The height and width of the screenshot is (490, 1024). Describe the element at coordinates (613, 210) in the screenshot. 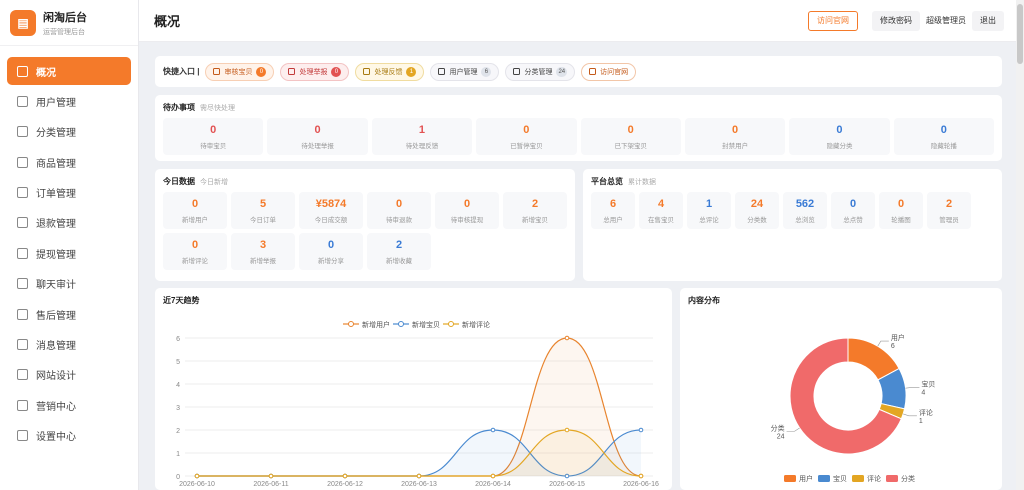

I see `stat-tile: 6 总用户` at that location.